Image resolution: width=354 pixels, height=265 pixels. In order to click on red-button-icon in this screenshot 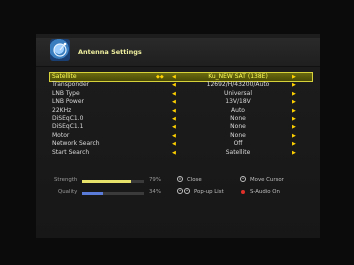, I will do `click(243, 192)`.